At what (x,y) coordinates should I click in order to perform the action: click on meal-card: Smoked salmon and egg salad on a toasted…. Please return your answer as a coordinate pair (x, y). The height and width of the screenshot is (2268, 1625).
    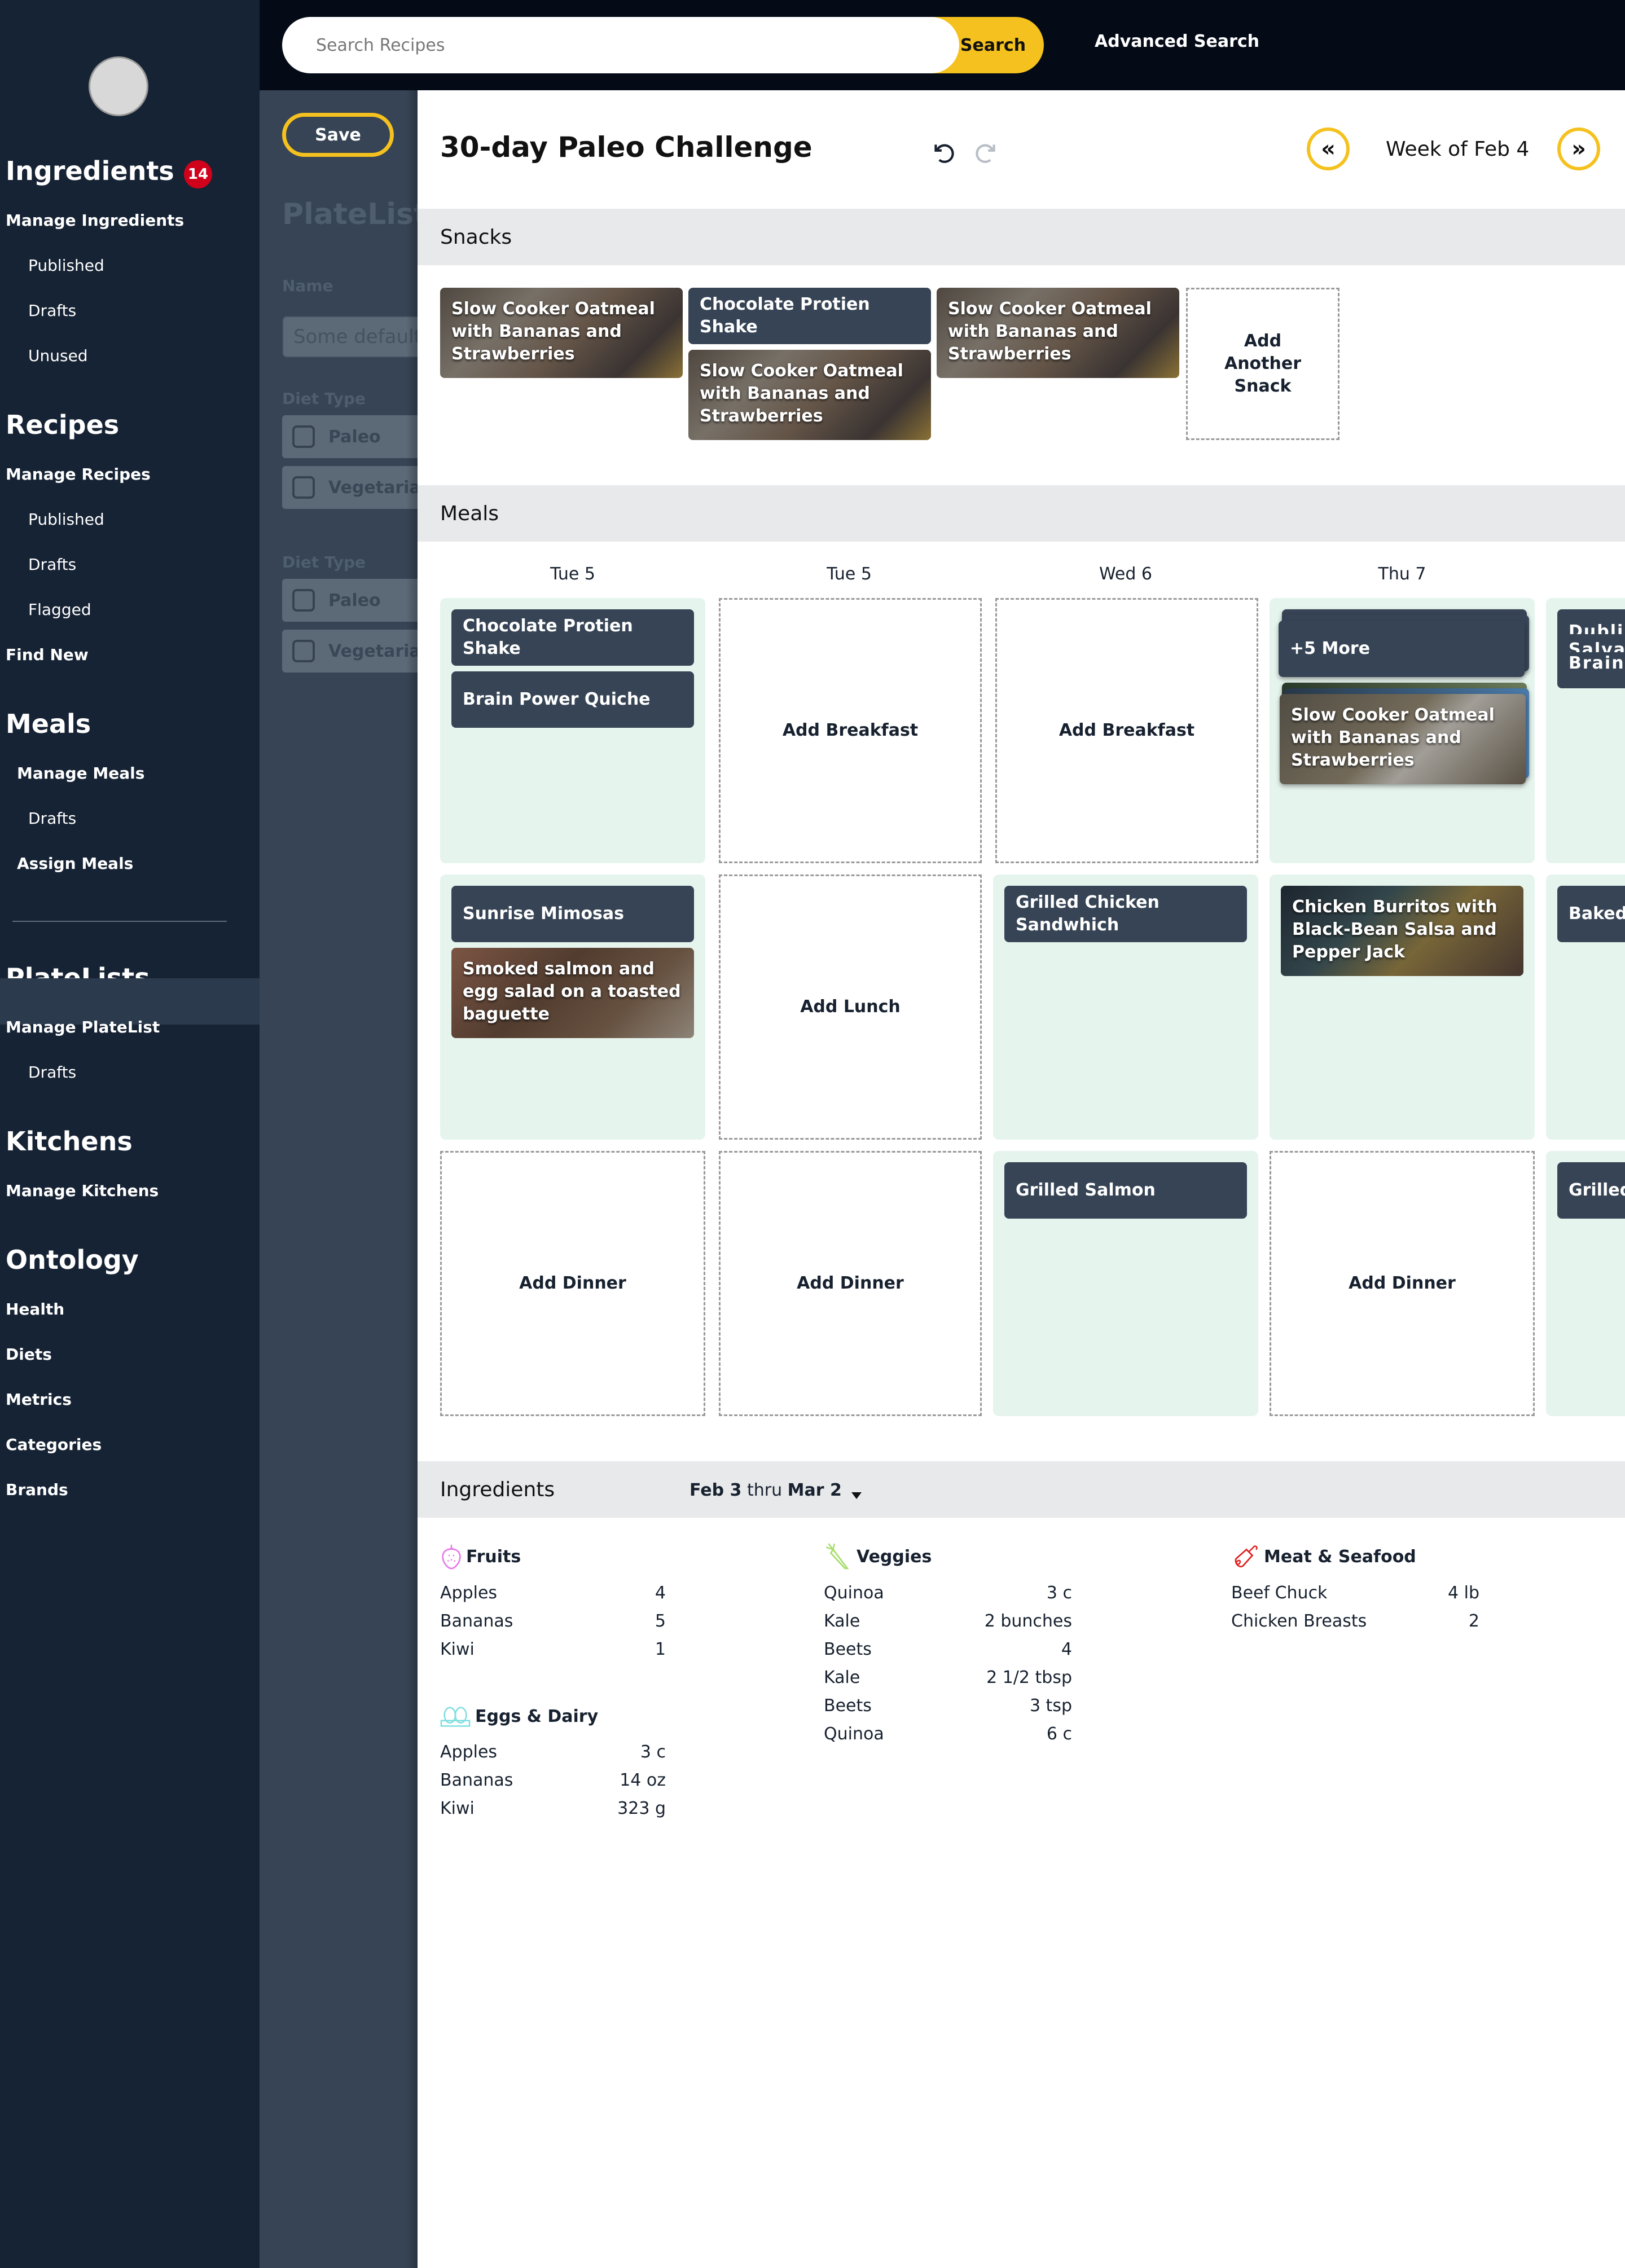
    Looking at the image, I should click on (573, 993).